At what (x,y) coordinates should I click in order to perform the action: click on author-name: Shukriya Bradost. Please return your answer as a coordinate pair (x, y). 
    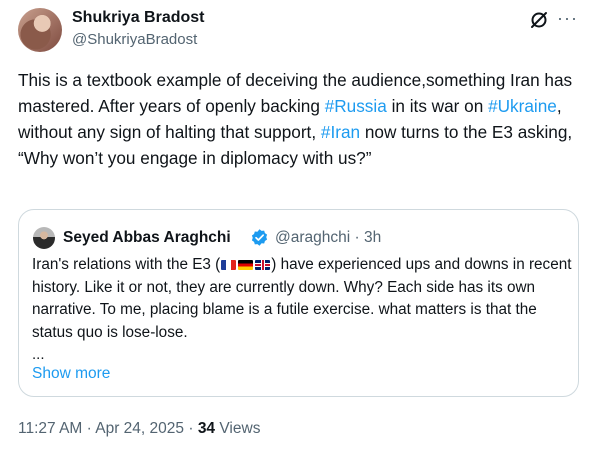
    Looking at the image, I should click on (138, 18).